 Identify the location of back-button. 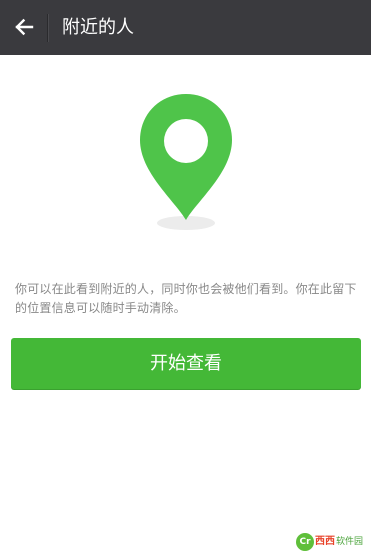
(24, 27).